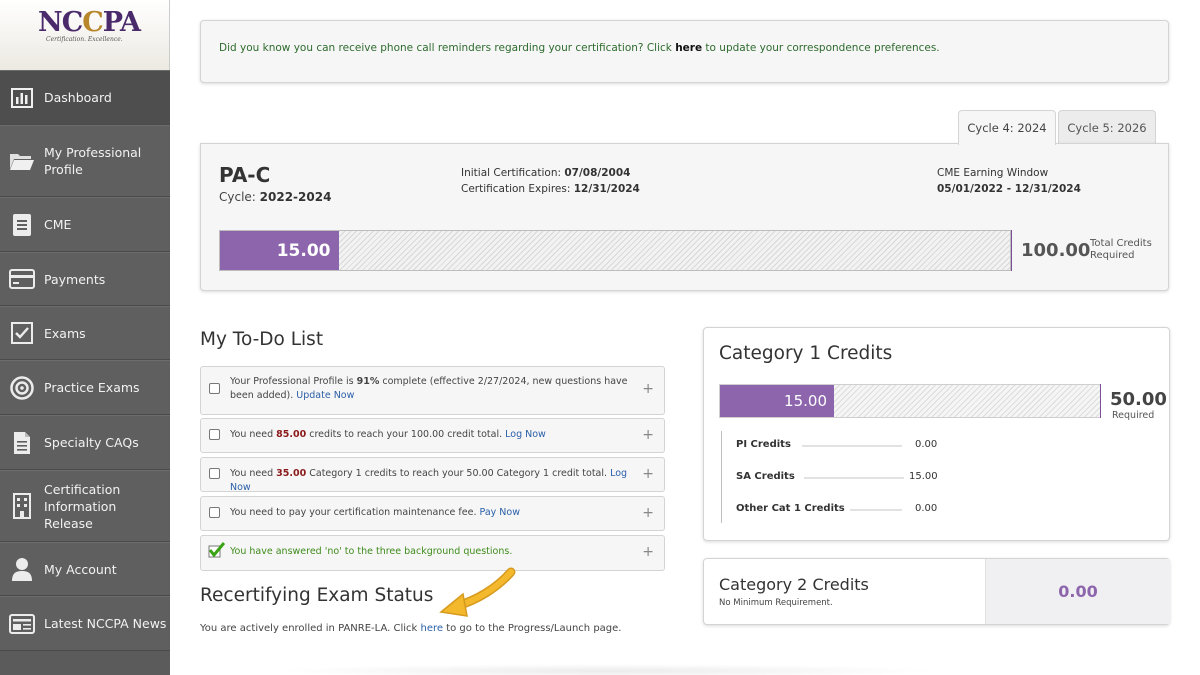 The width and height of the screenshot is (1200, 675). I want to click on sidebar-item-my-professional-profile: My Professional Profile, so click(85, 161).